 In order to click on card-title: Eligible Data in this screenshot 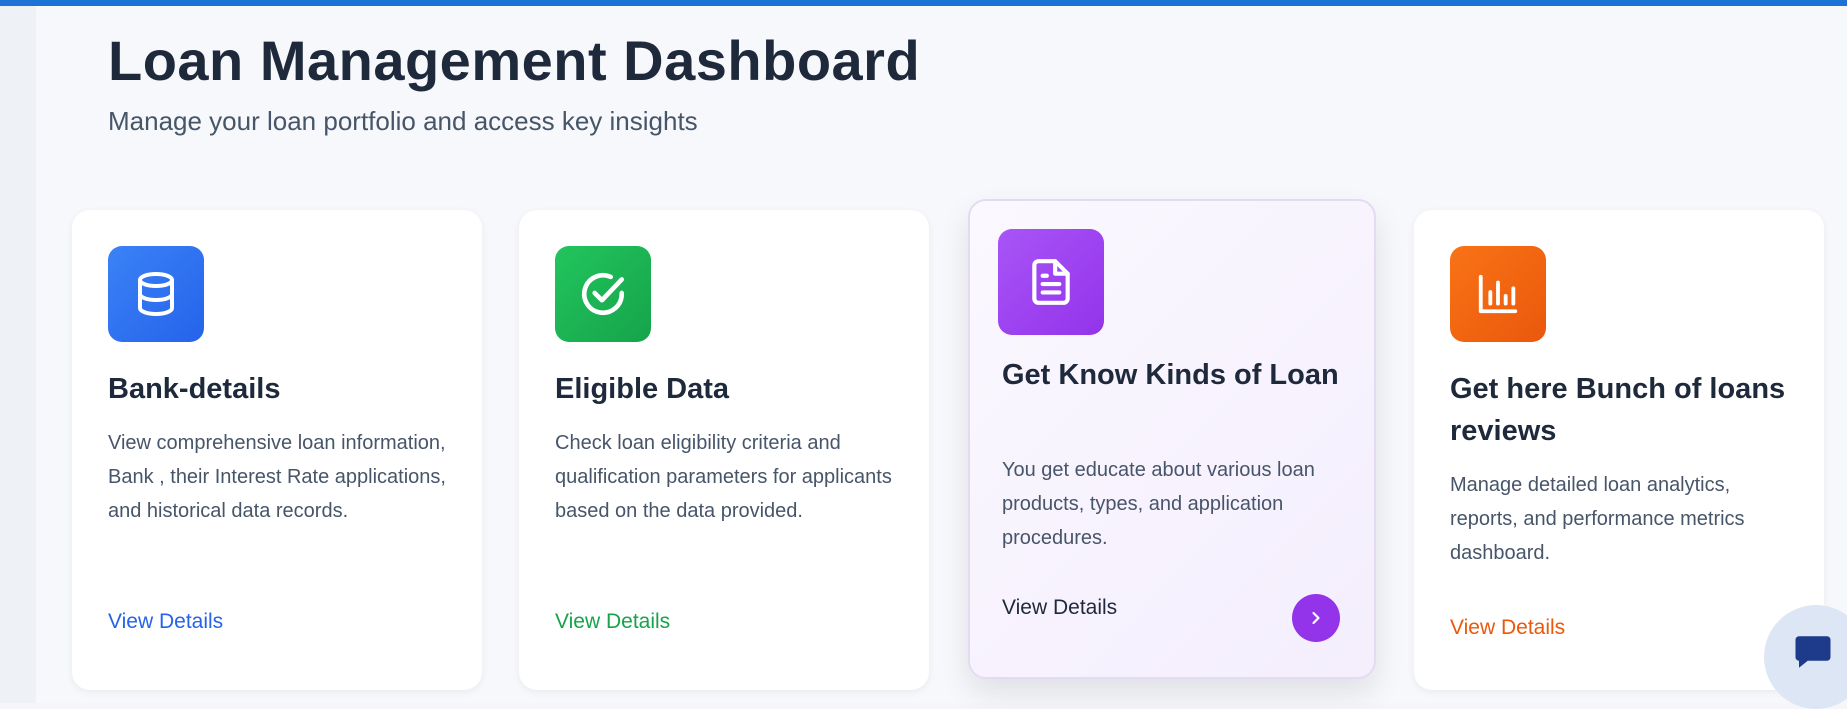, I will do `click(642, 389)`.